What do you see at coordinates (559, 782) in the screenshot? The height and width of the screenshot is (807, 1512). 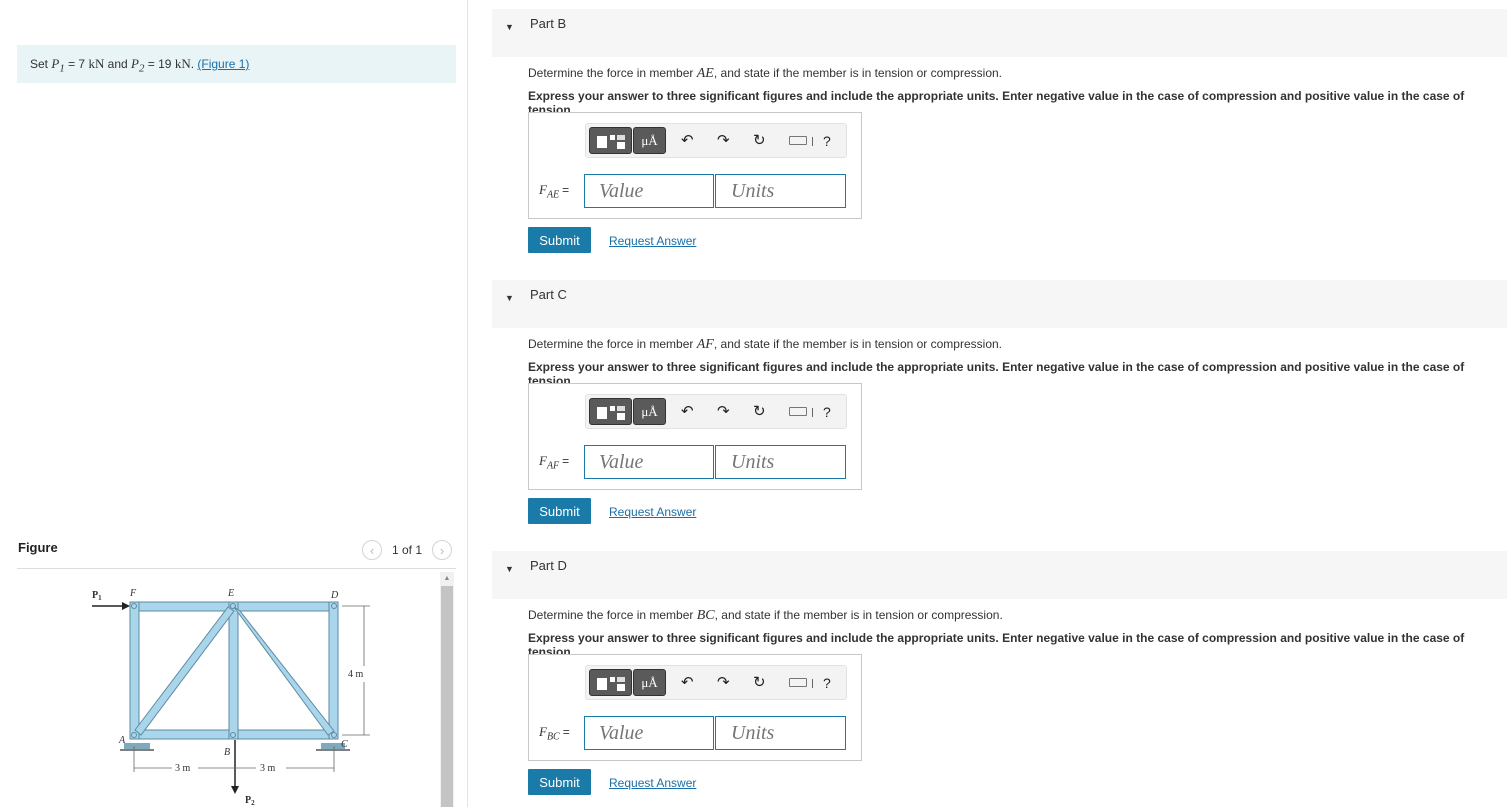 I see `part-d-submit-button: Submit` at bounding box center [559, 782].